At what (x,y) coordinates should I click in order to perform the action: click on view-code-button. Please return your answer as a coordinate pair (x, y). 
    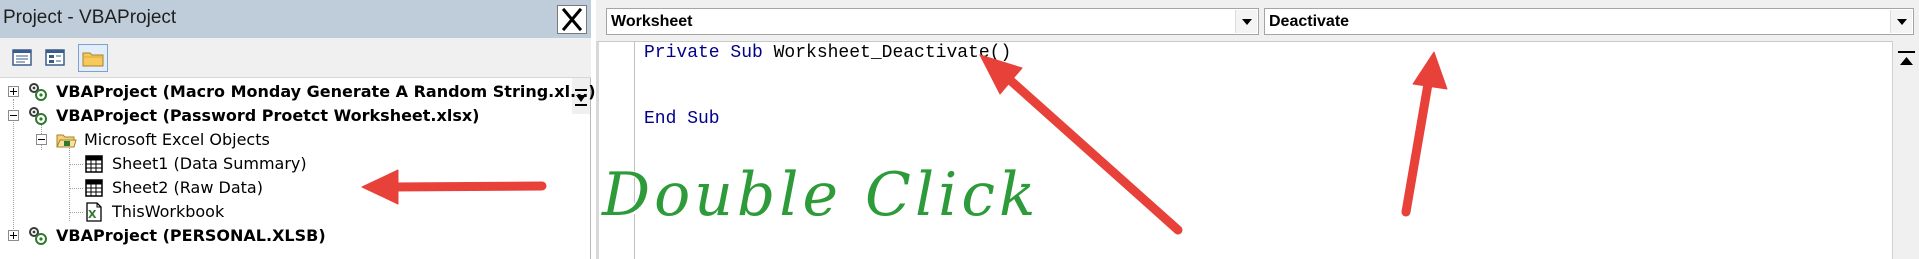
    Looking at the image, I should click on (22, 58).